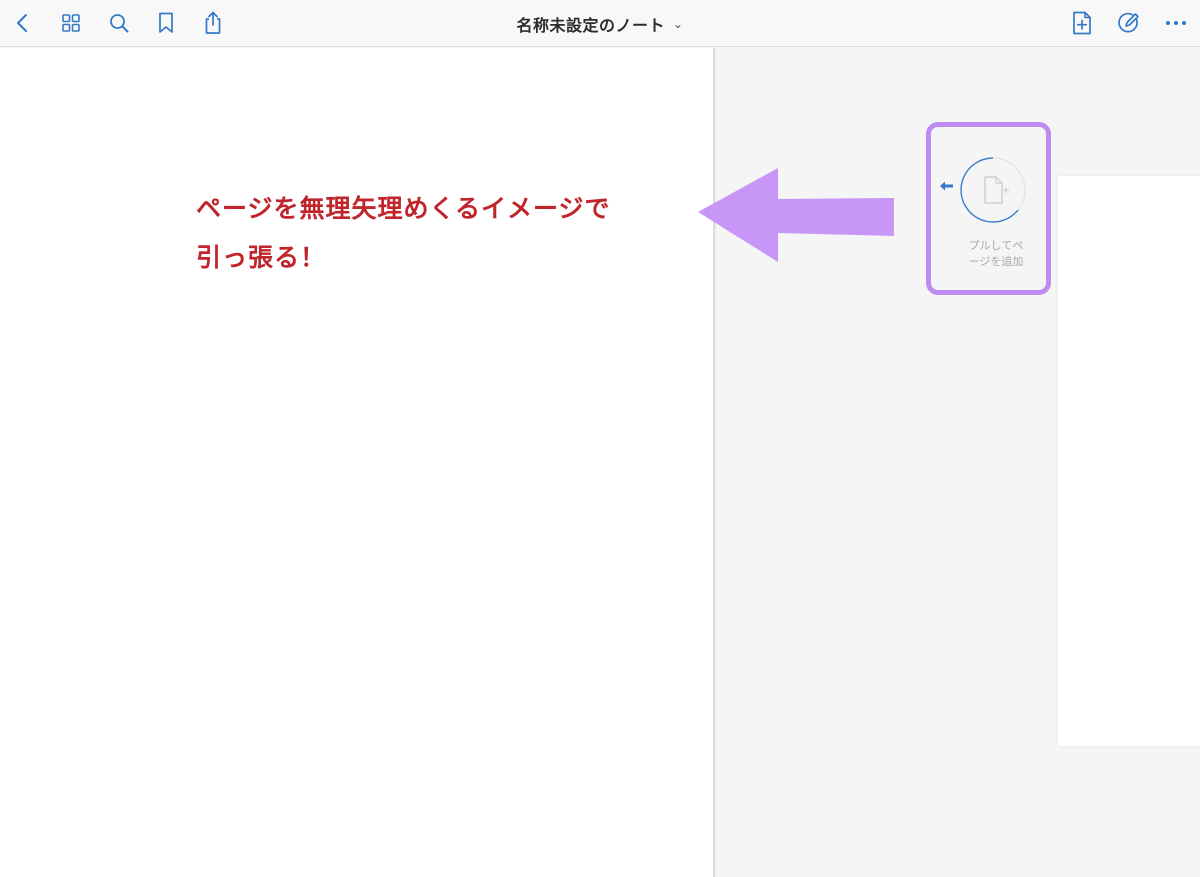 The image size is (1200, 877). I want to click on toolbar: 名称未設定のノート ⌄, so click(600, 23).